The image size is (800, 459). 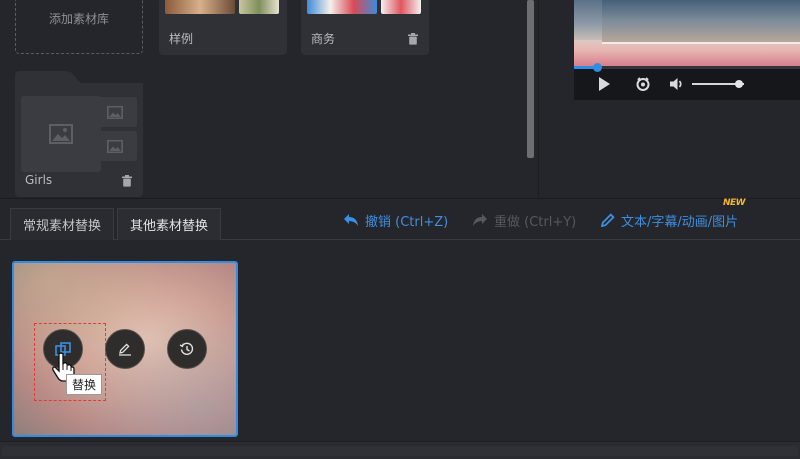 What do you see at coordinates (530, 79) in the screenshot?
I see `library-scrollbar` at bounding box center [530, 79].